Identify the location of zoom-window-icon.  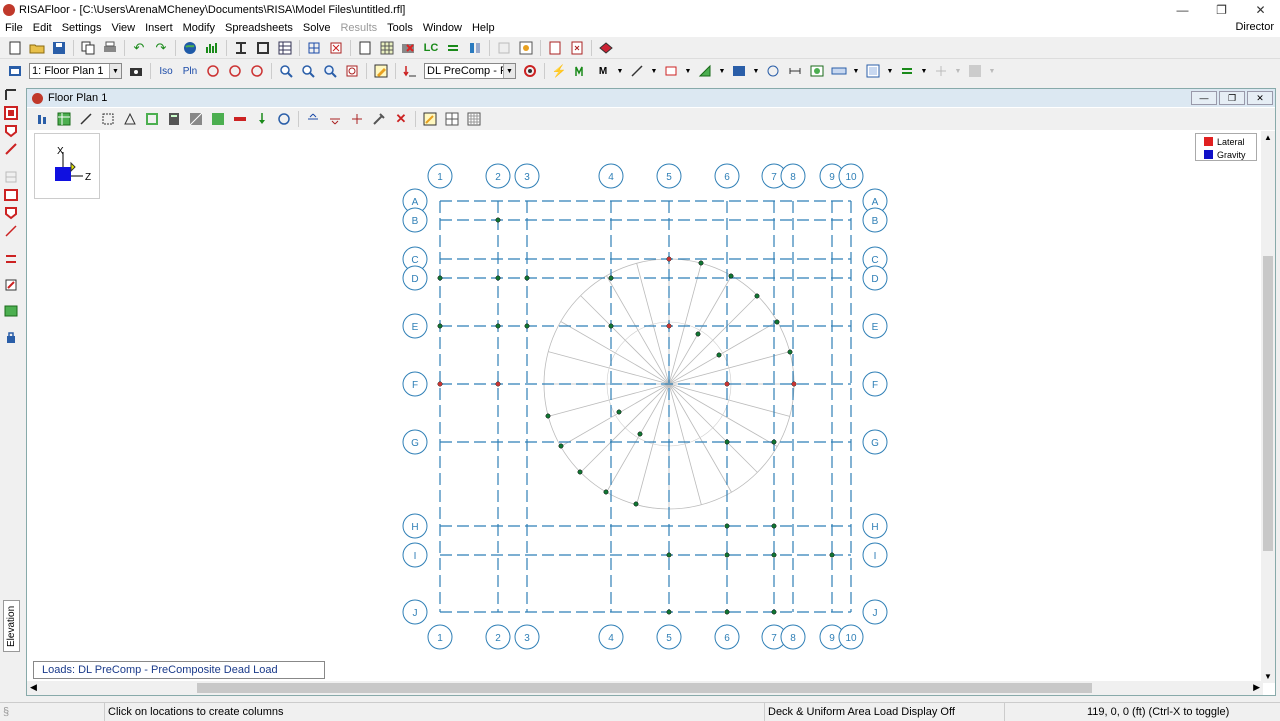
(330, 71).